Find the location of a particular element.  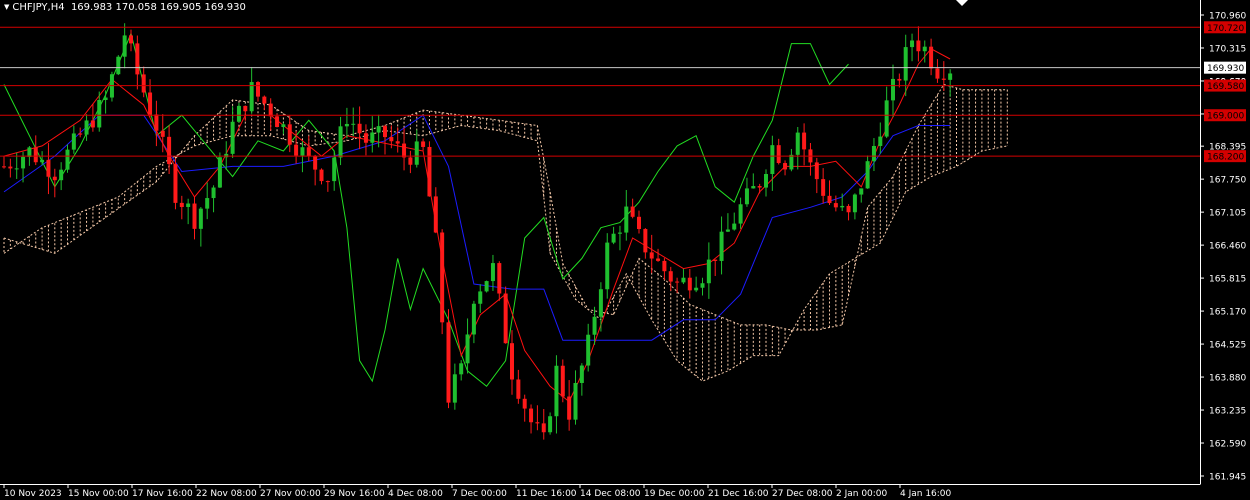

price-tick-label: 170.960 is located at coordinates (1227, 17).